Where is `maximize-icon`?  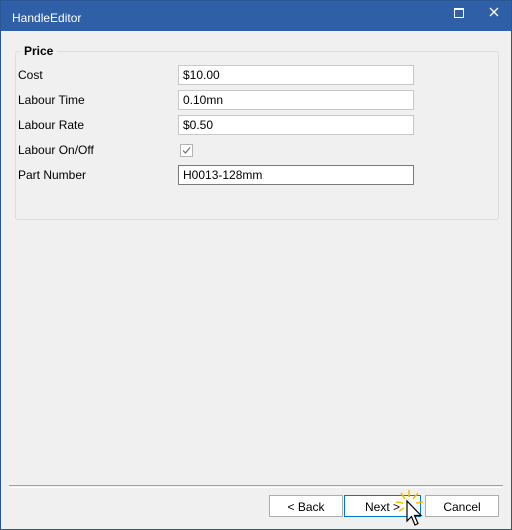 maximize-icon is located at coordinates (459, 13).